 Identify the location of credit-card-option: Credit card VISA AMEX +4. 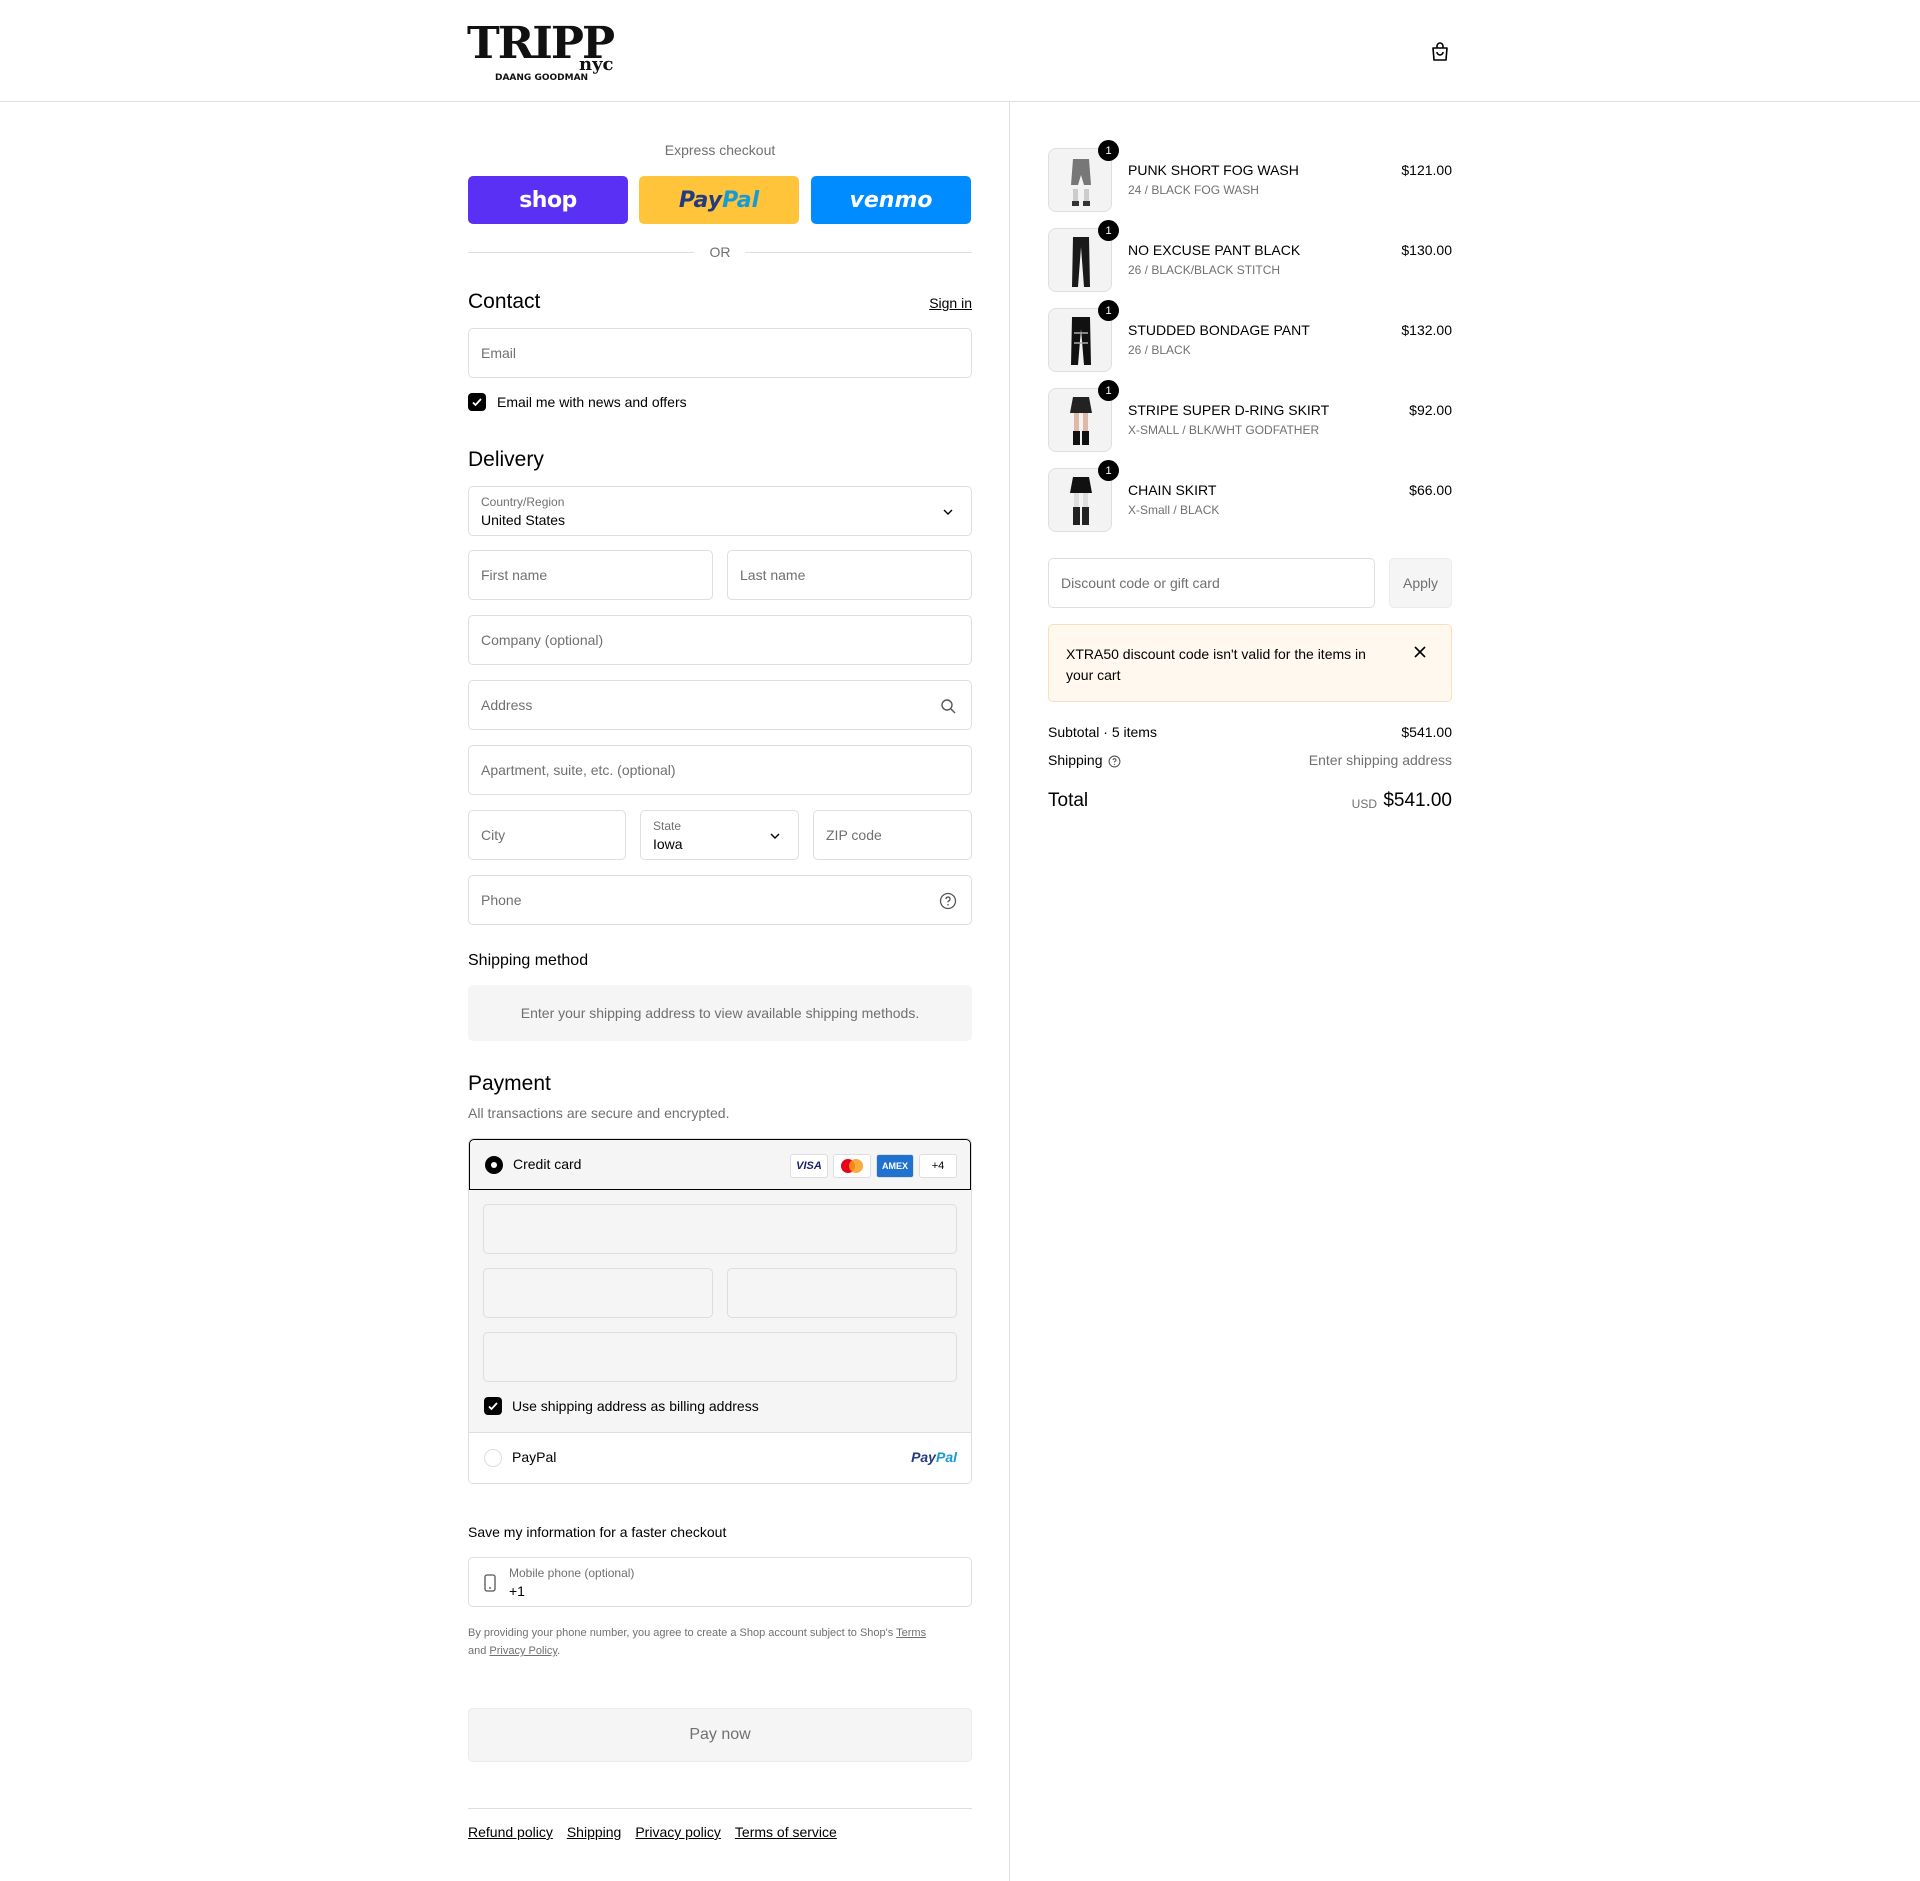
(720, 1164).